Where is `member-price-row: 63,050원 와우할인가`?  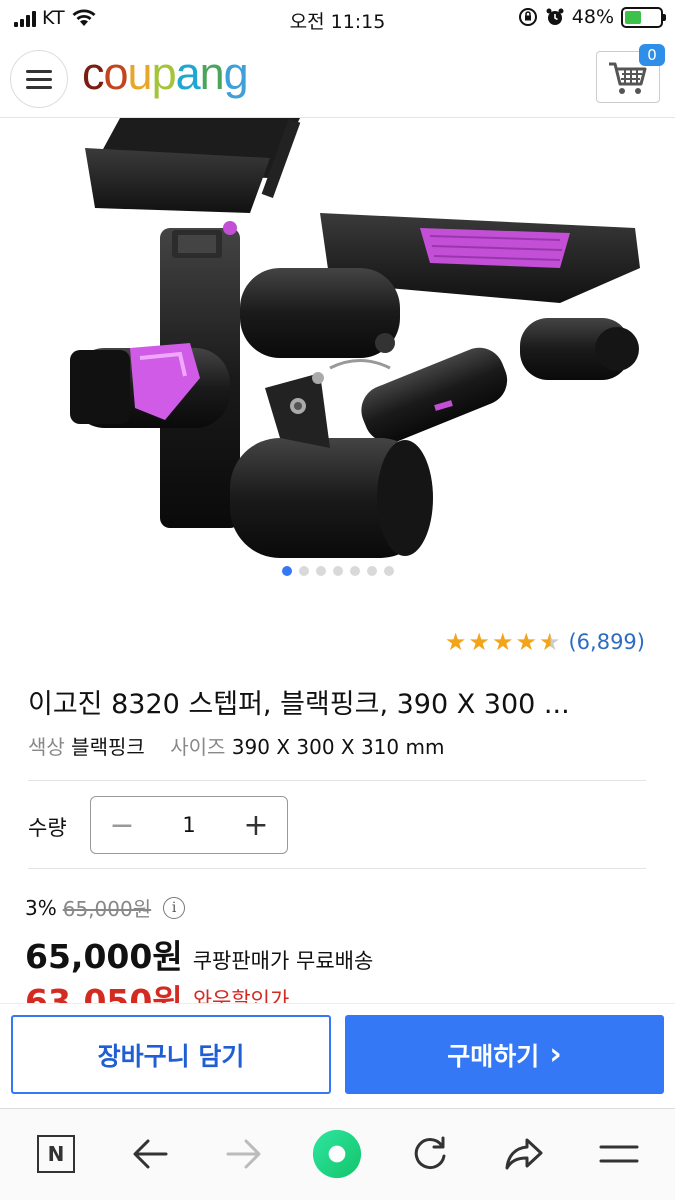
member-price-row: 63,050원 와우할인가 is located at coordinates (157, 993).